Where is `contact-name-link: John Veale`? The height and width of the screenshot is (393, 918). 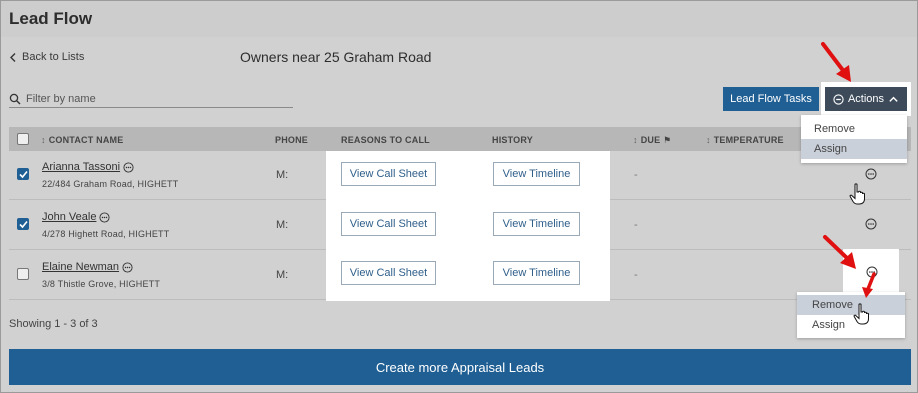
contact-name-link: John Veale is located at coordinates (69, 217).